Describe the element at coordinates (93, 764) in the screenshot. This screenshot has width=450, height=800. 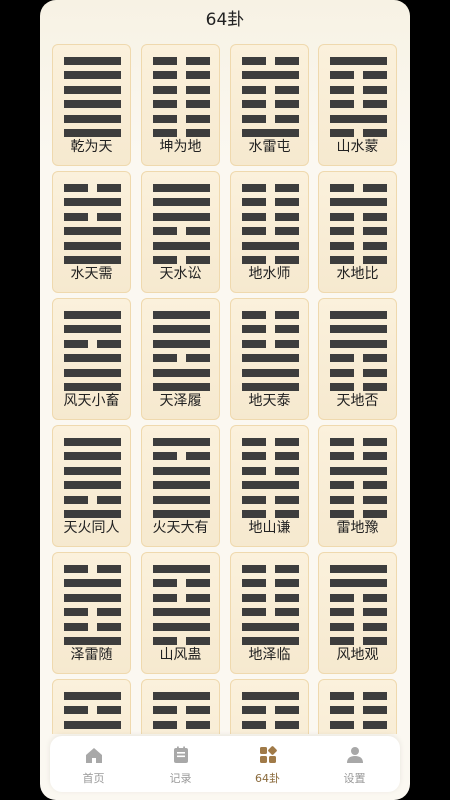
I see `tab-home: 首页` at that location.